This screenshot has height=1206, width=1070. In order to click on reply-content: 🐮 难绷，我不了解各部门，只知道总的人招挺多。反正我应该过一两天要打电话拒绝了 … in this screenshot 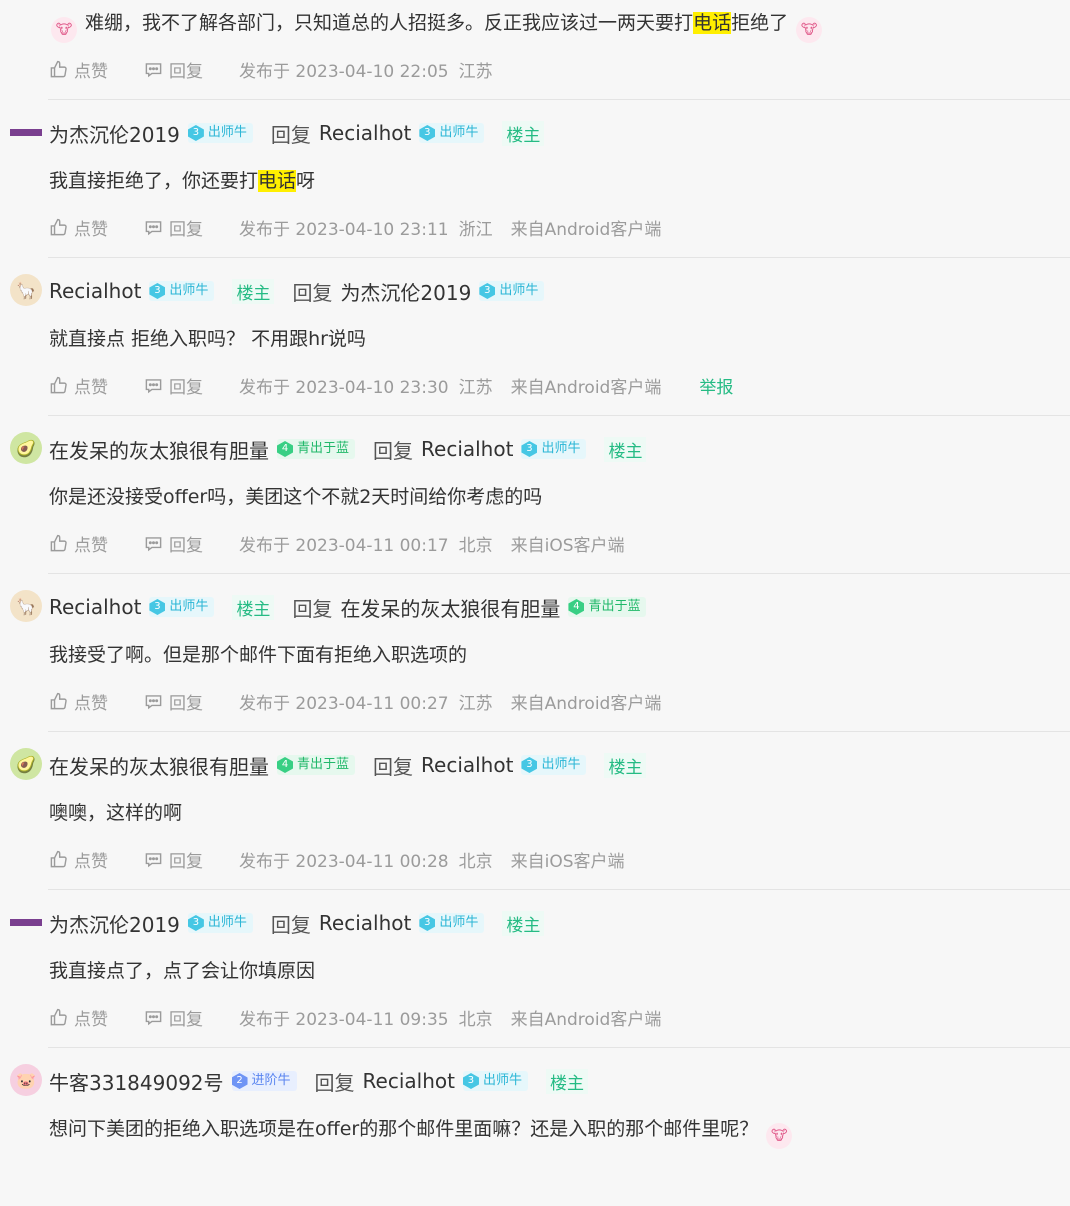, I will do `click(436, 25)`.